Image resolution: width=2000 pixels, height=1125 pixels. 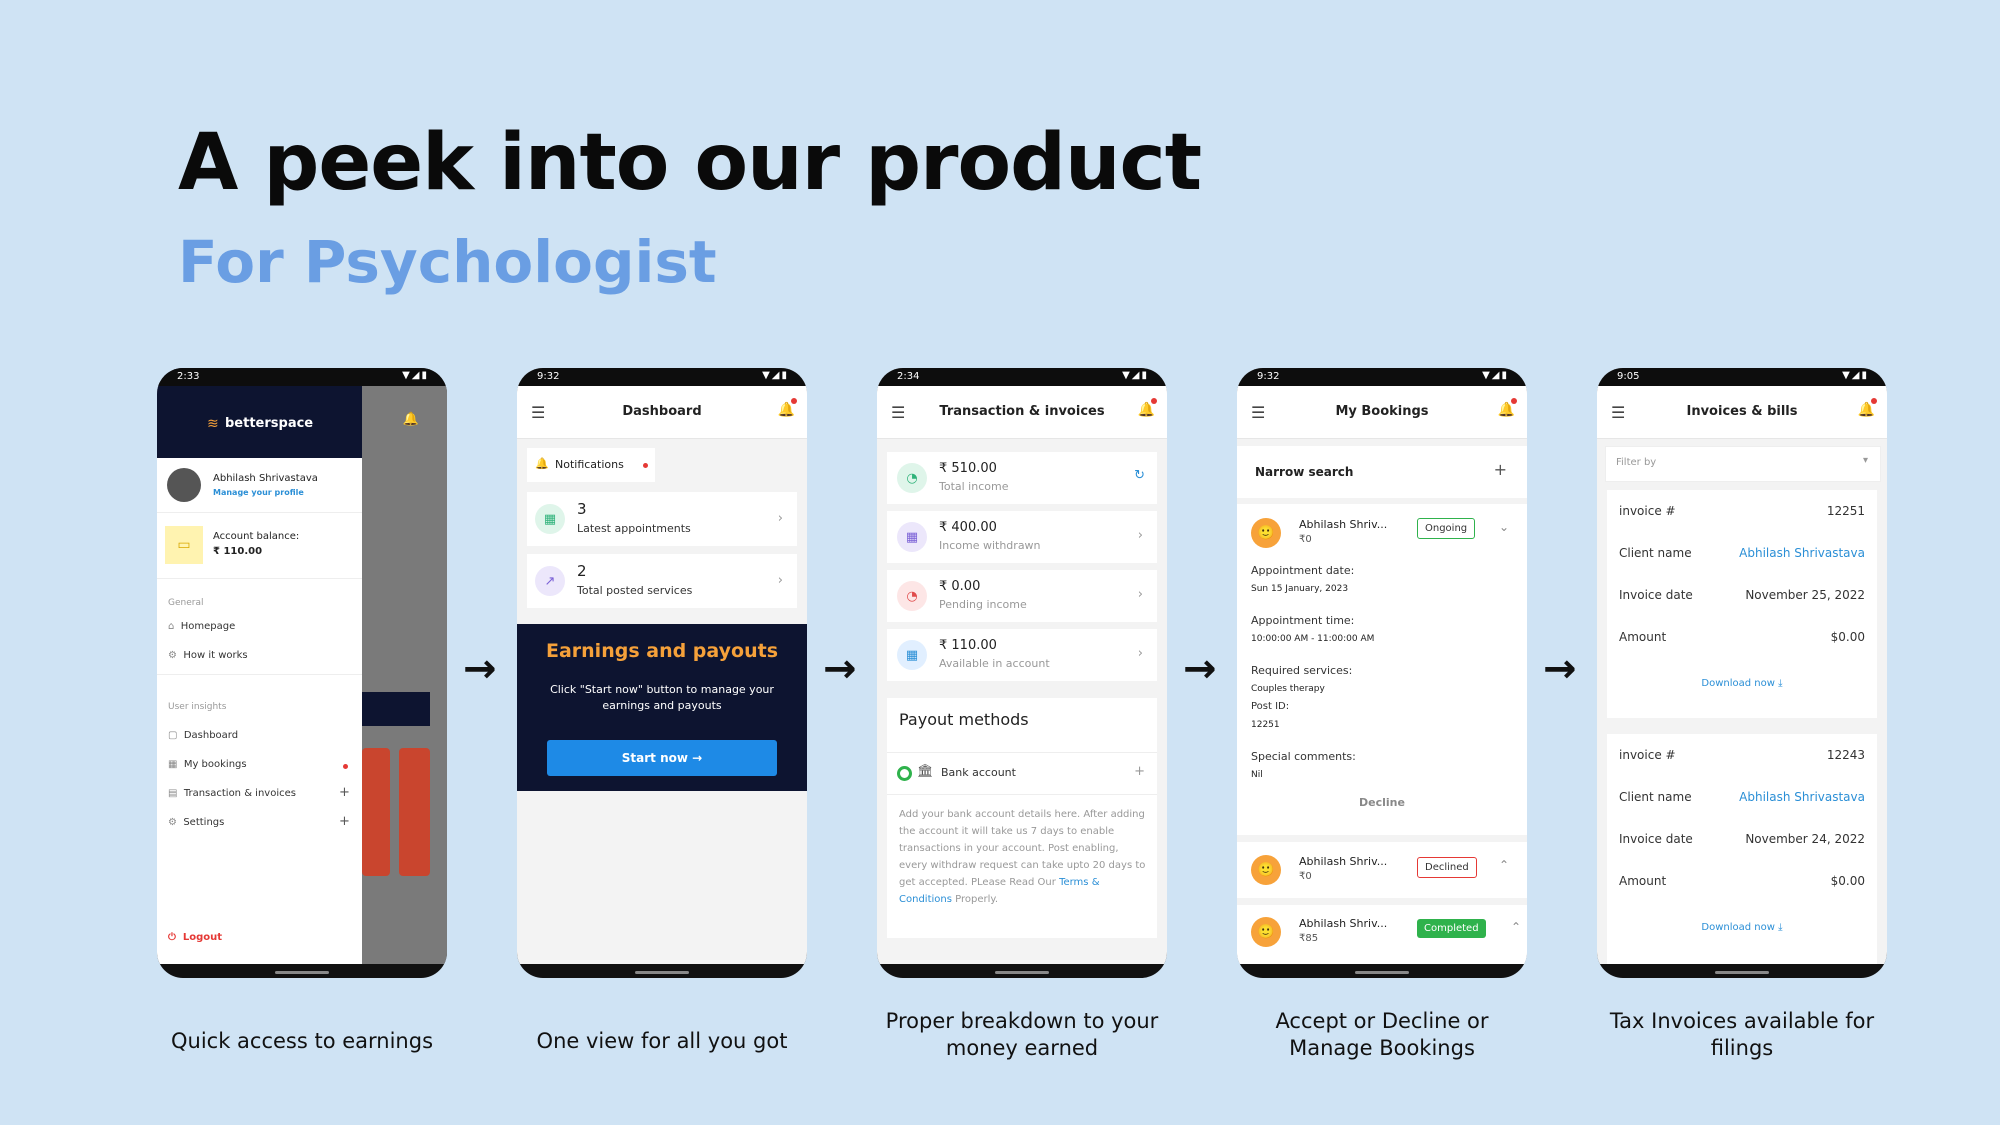 What do you see at coordinates (1303, 620) in the screenshot?
I see `time-label: Appointment time:` at bounding box center [1303, 620].